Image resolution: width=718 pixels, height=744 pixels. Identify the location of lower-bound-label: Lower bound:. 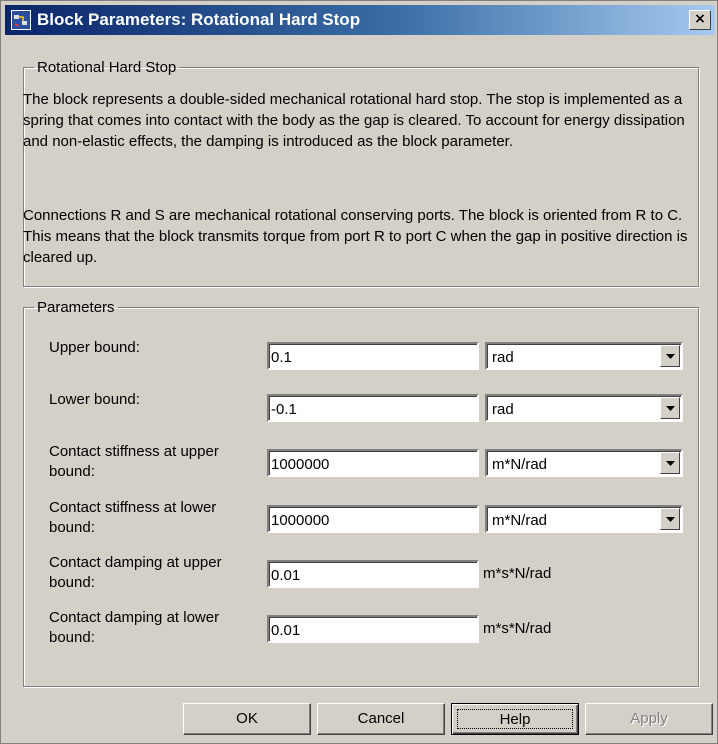
(94, 399).